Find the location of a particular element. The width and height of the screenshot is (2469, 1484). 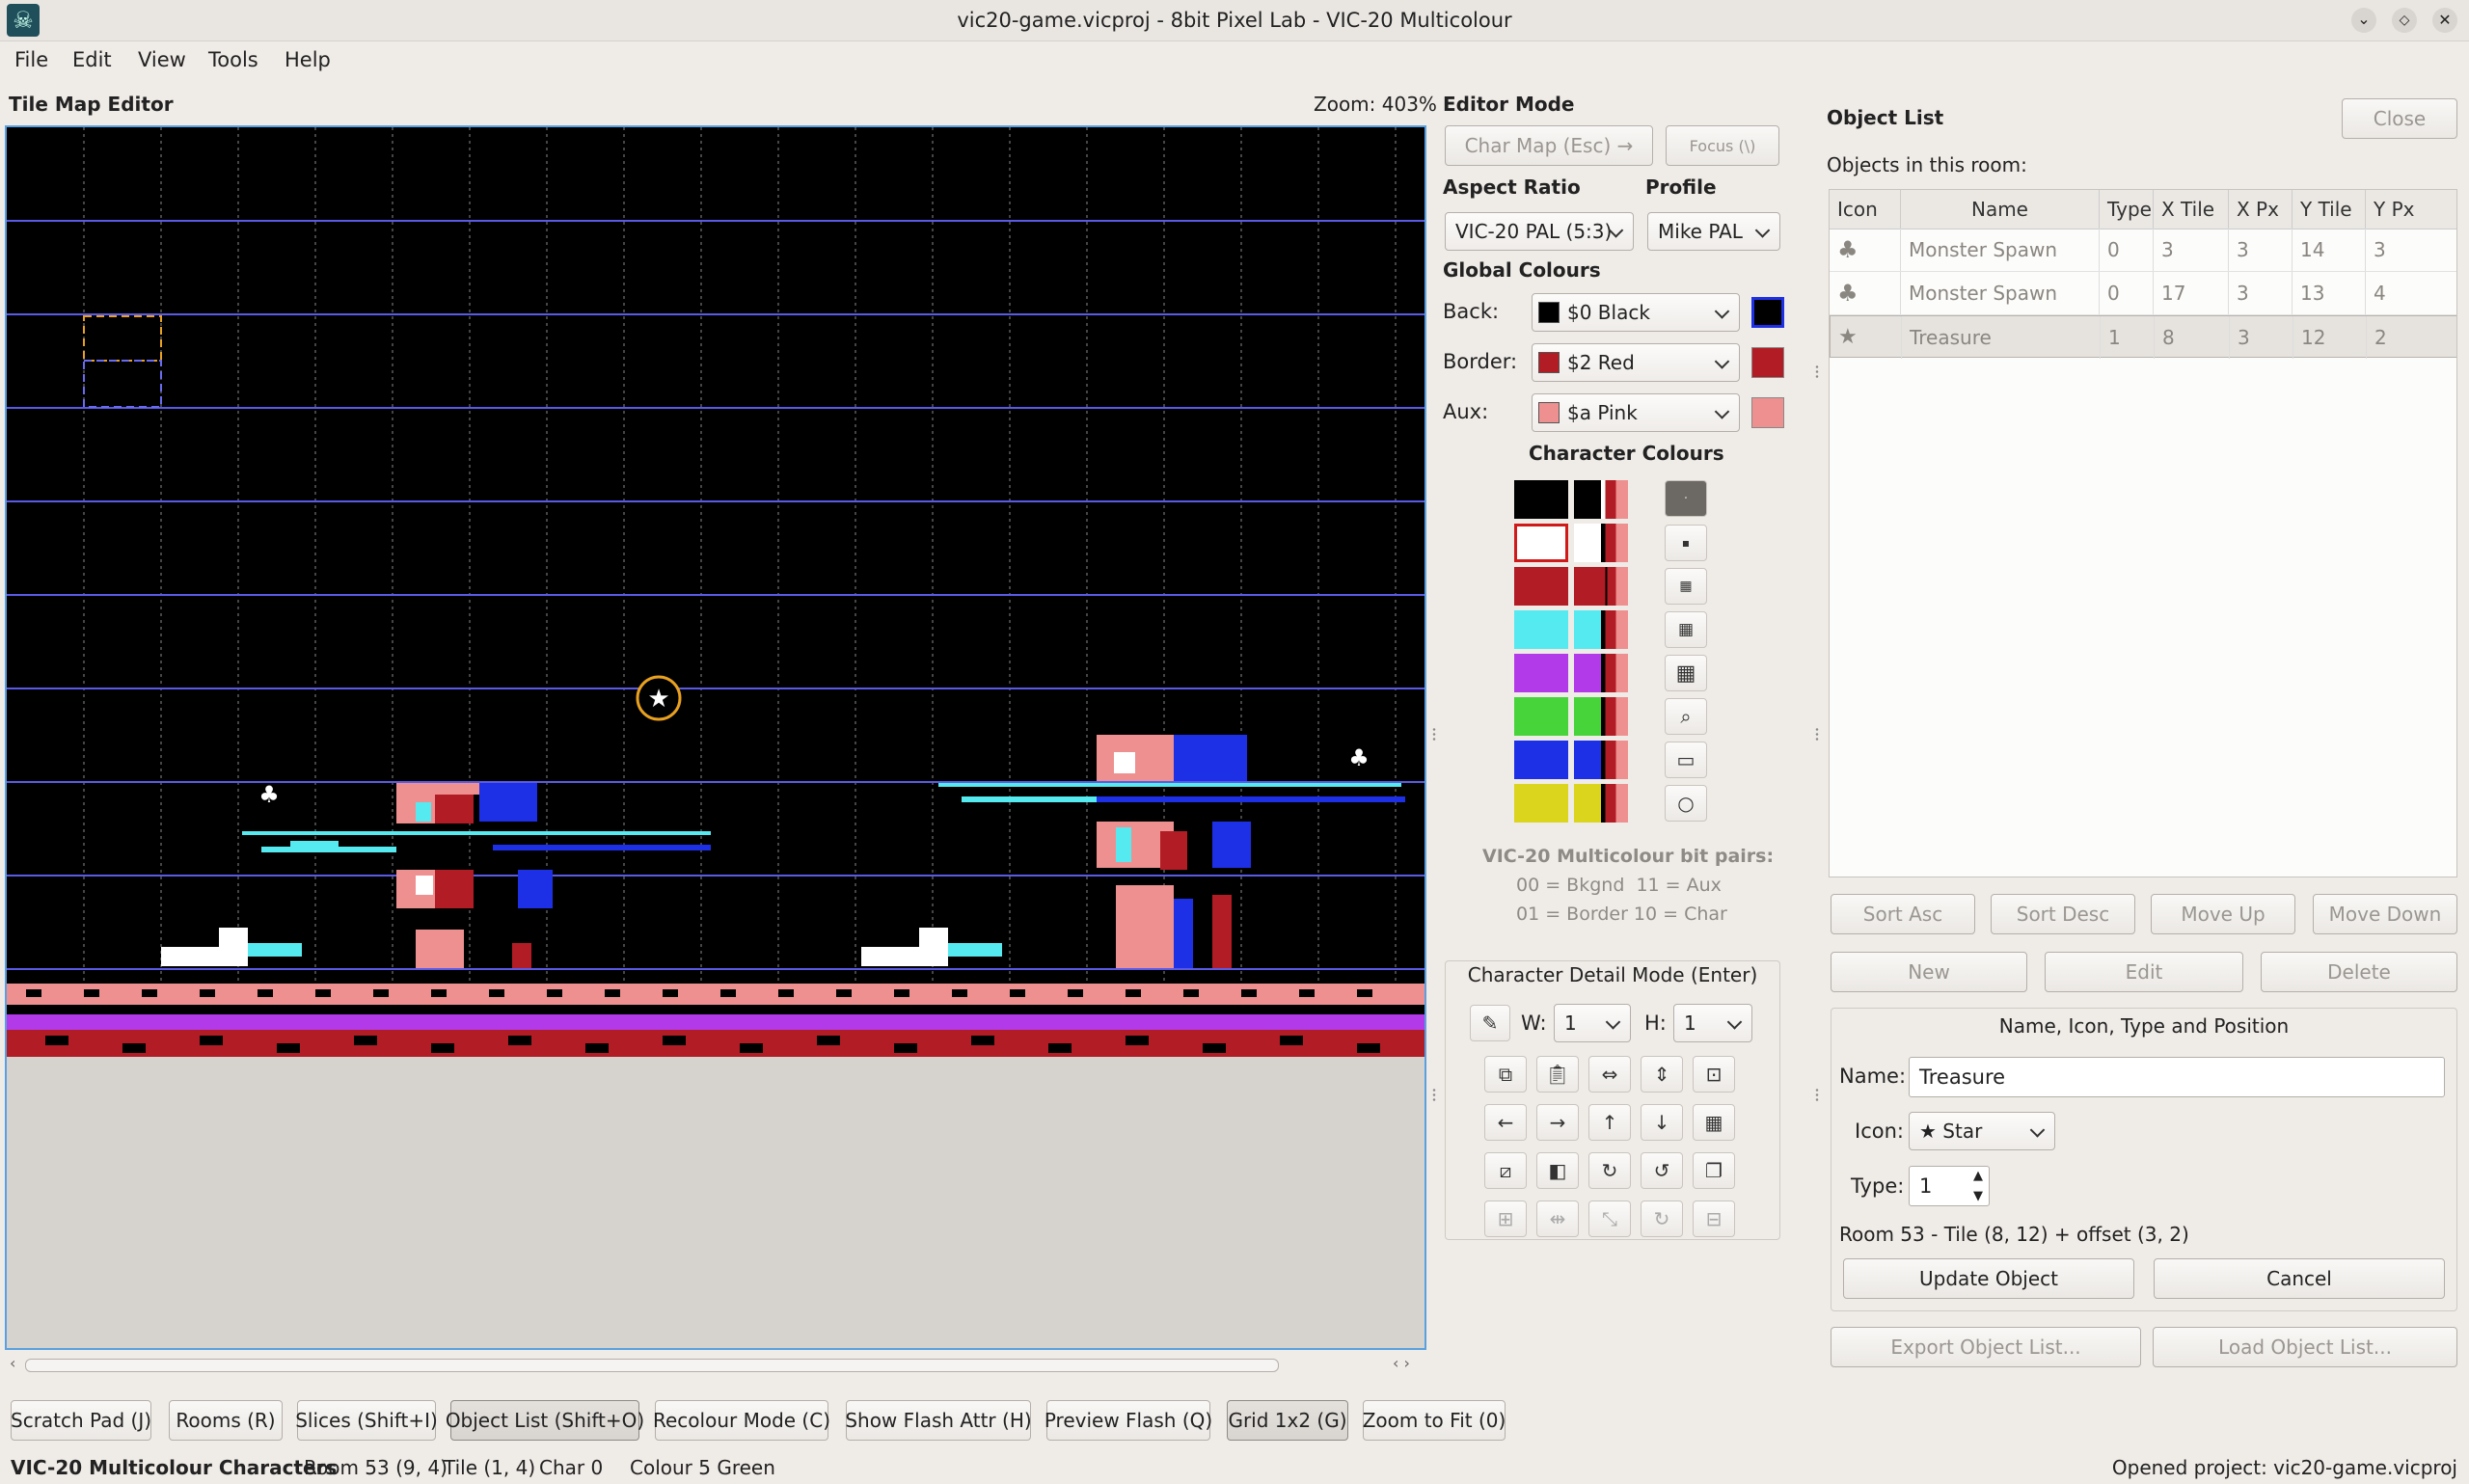

rotate-ccw-icon: ↺ is located at coordinates (1662, 1170).